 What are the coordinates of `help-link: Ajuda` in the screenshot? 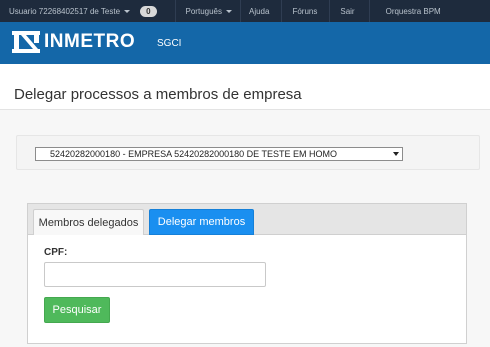 It's located at (262, 11).